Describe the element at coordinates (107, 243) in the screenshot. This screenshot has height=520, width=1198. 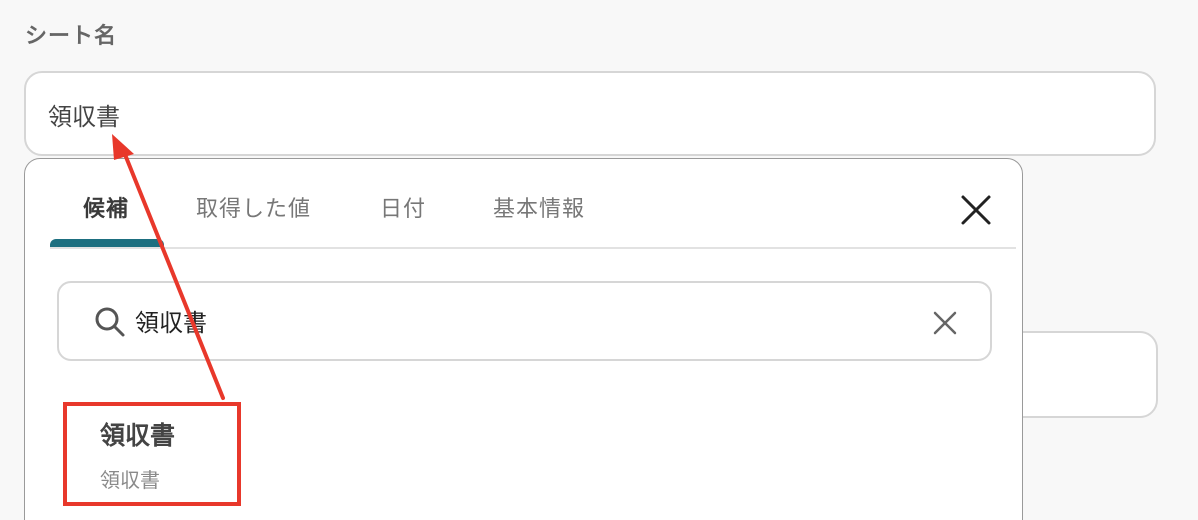
I see `active-tab-indicator` at that location.